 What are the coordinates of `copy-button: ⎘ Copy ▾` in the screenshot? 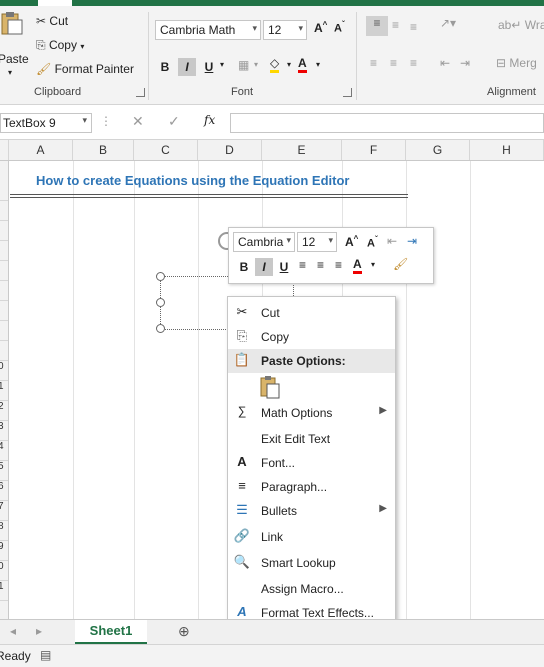 It's located at (60, 45).